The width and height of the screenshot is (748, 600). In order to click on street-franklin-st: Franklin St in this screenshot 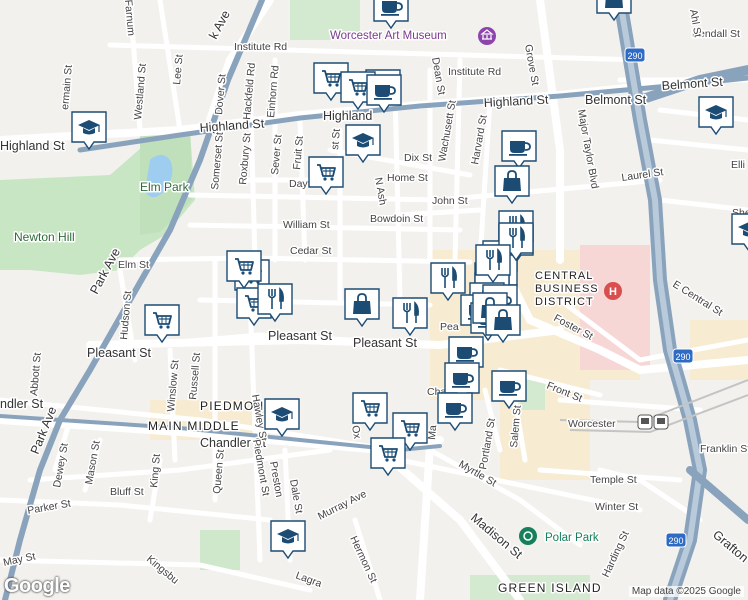, I will do `click(724, 449)`.